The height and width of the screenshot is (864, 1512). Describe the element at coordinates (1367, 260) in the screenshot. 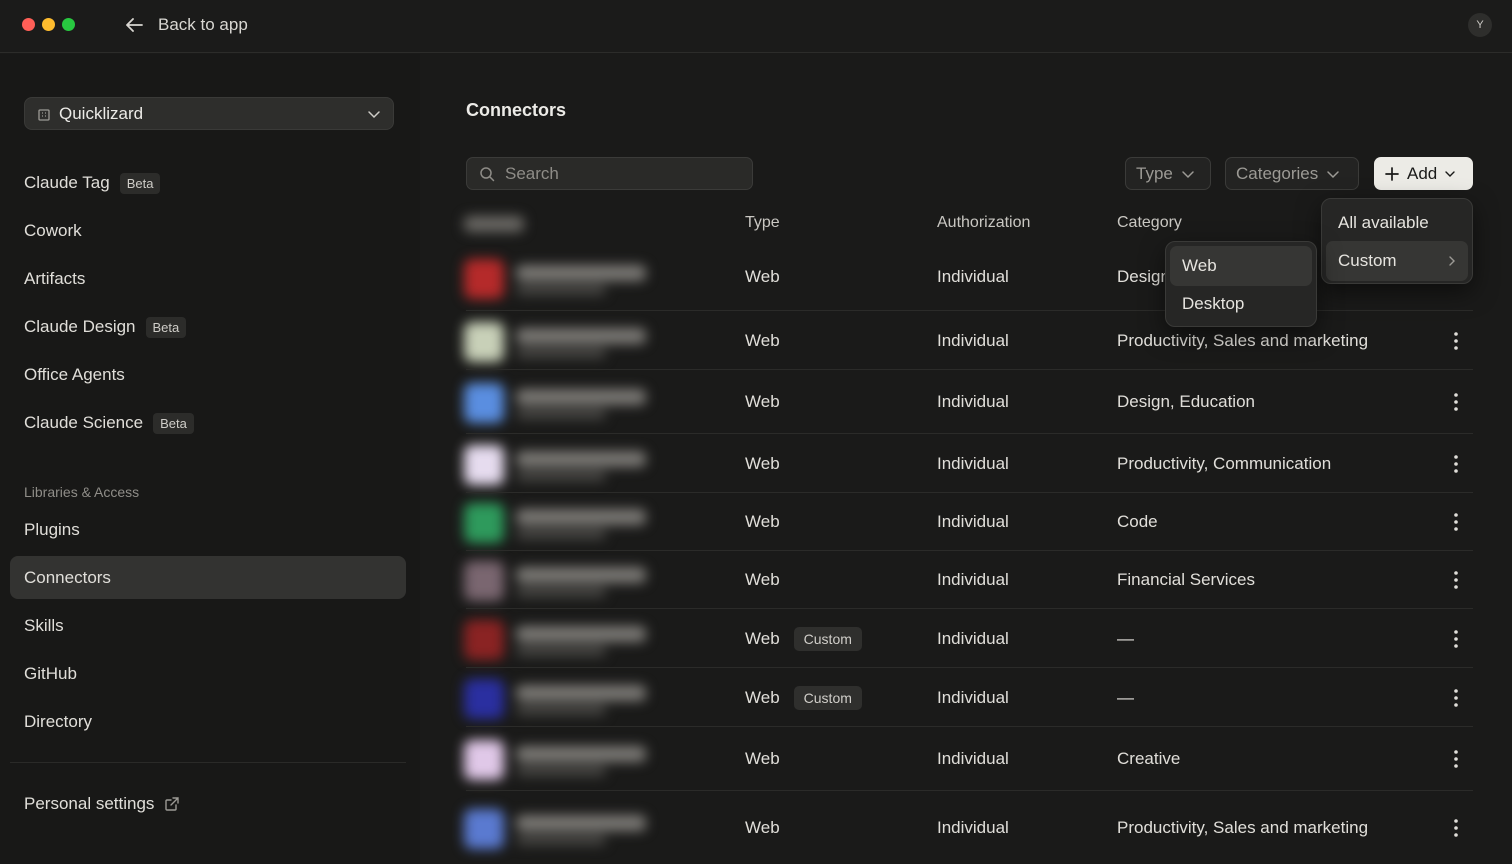

I see `menu-item-label: Custom` at that location.